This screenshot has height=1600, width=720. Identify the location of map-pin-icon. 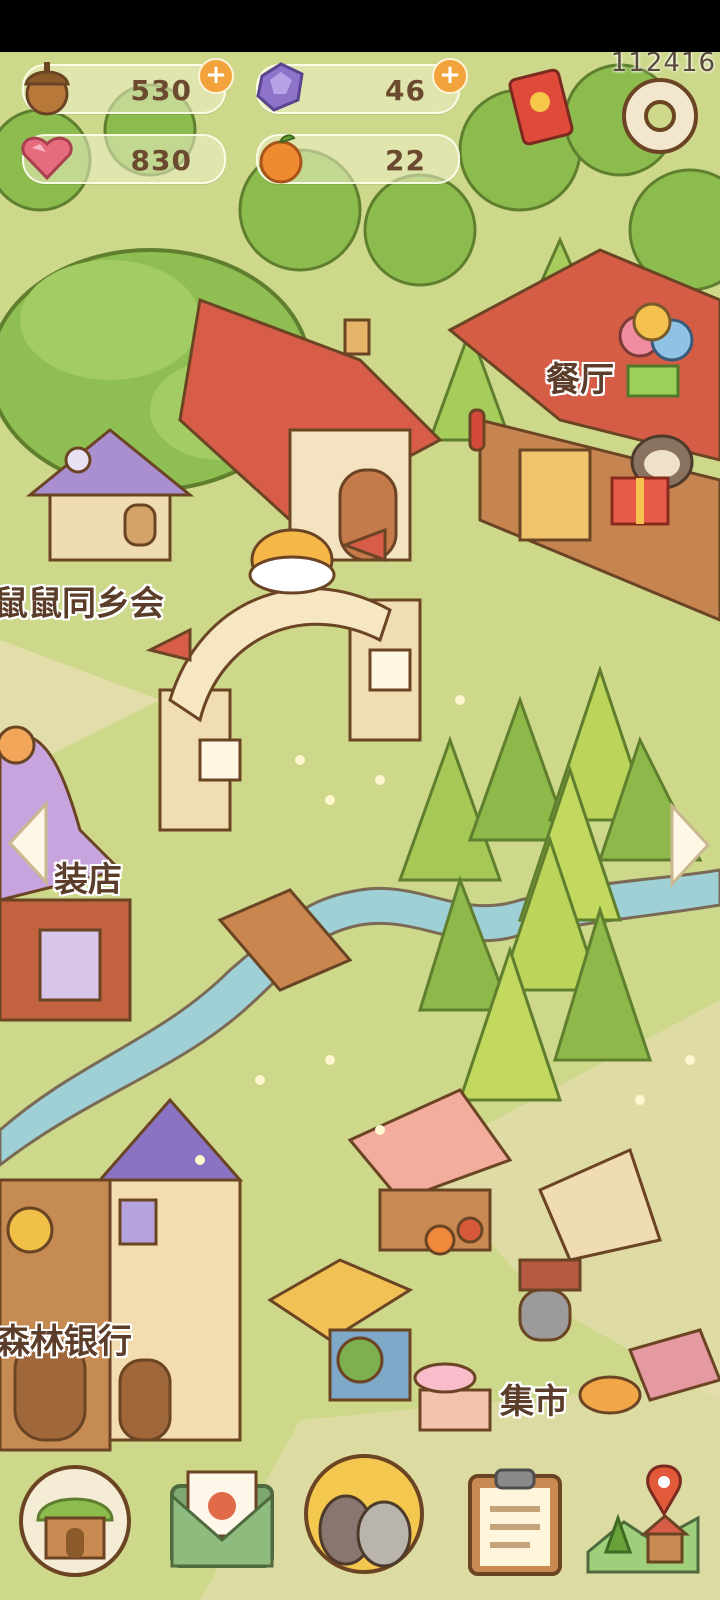
(643, 1519).